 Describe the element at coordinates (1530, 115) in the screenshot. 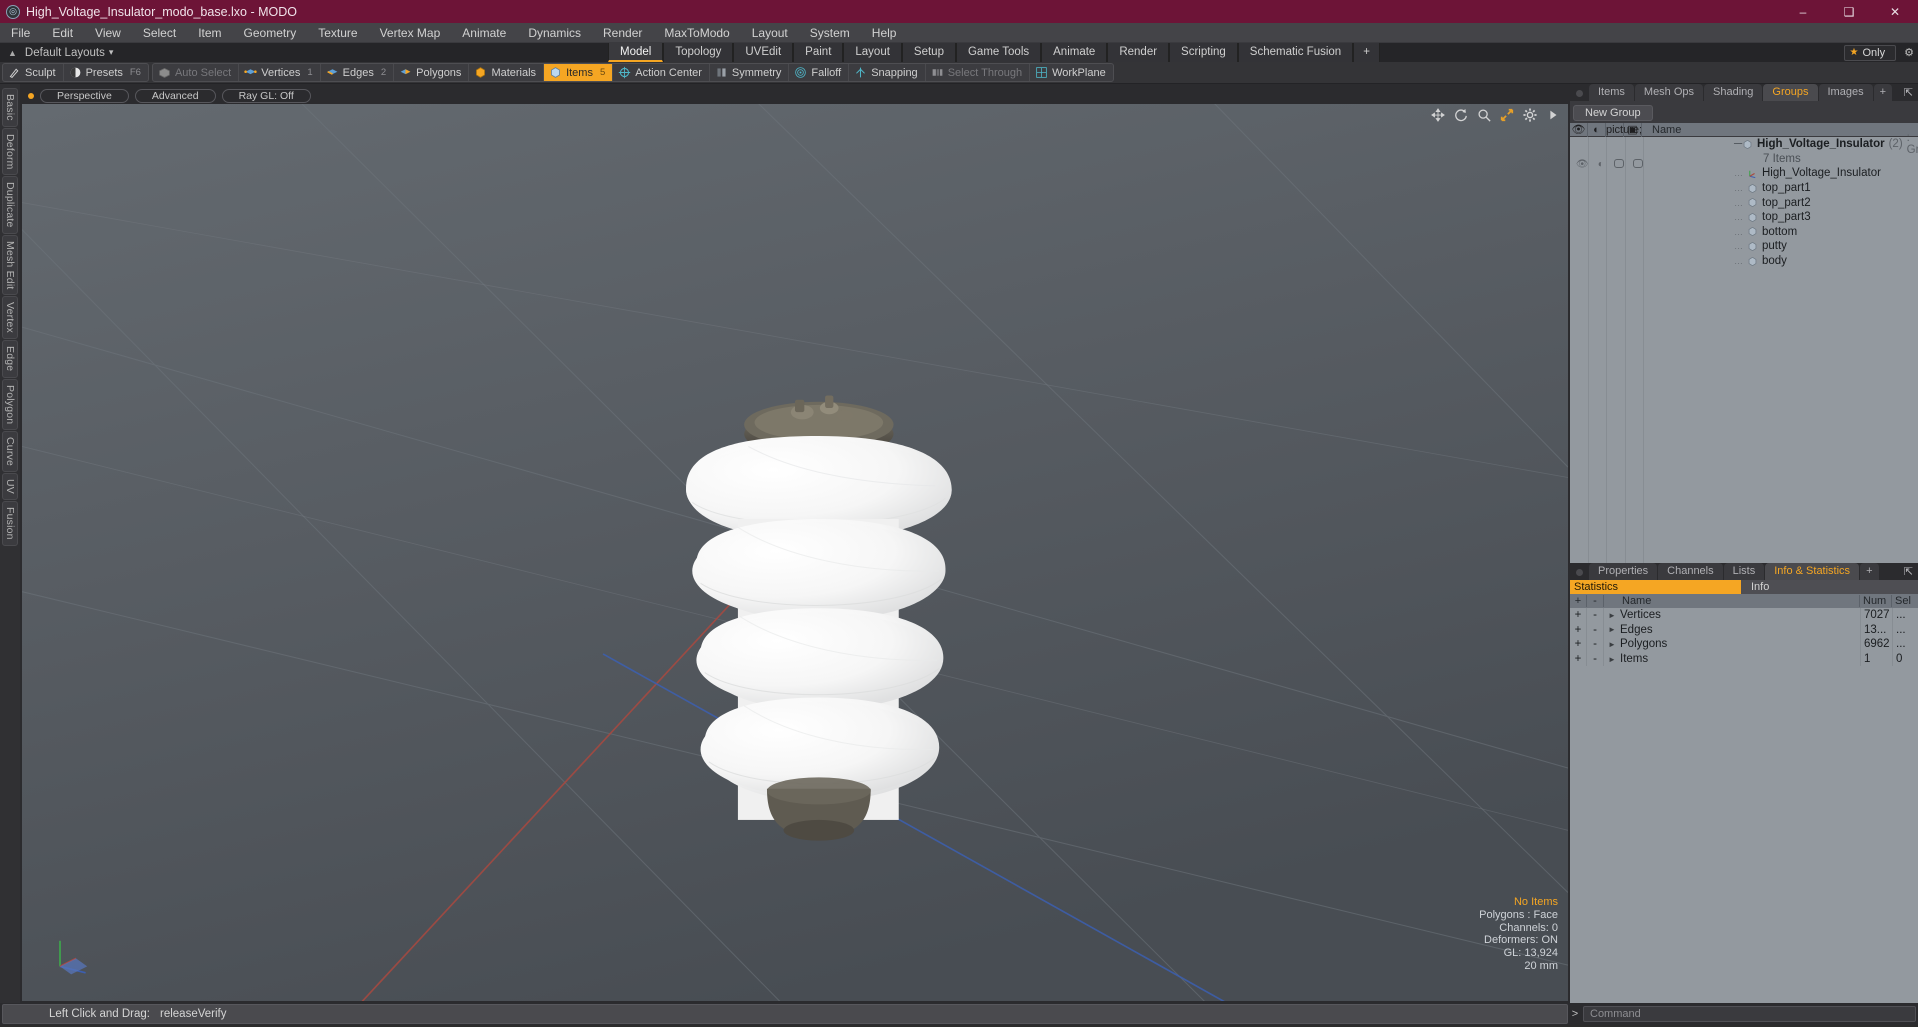

I see `gear-icon` at that location.